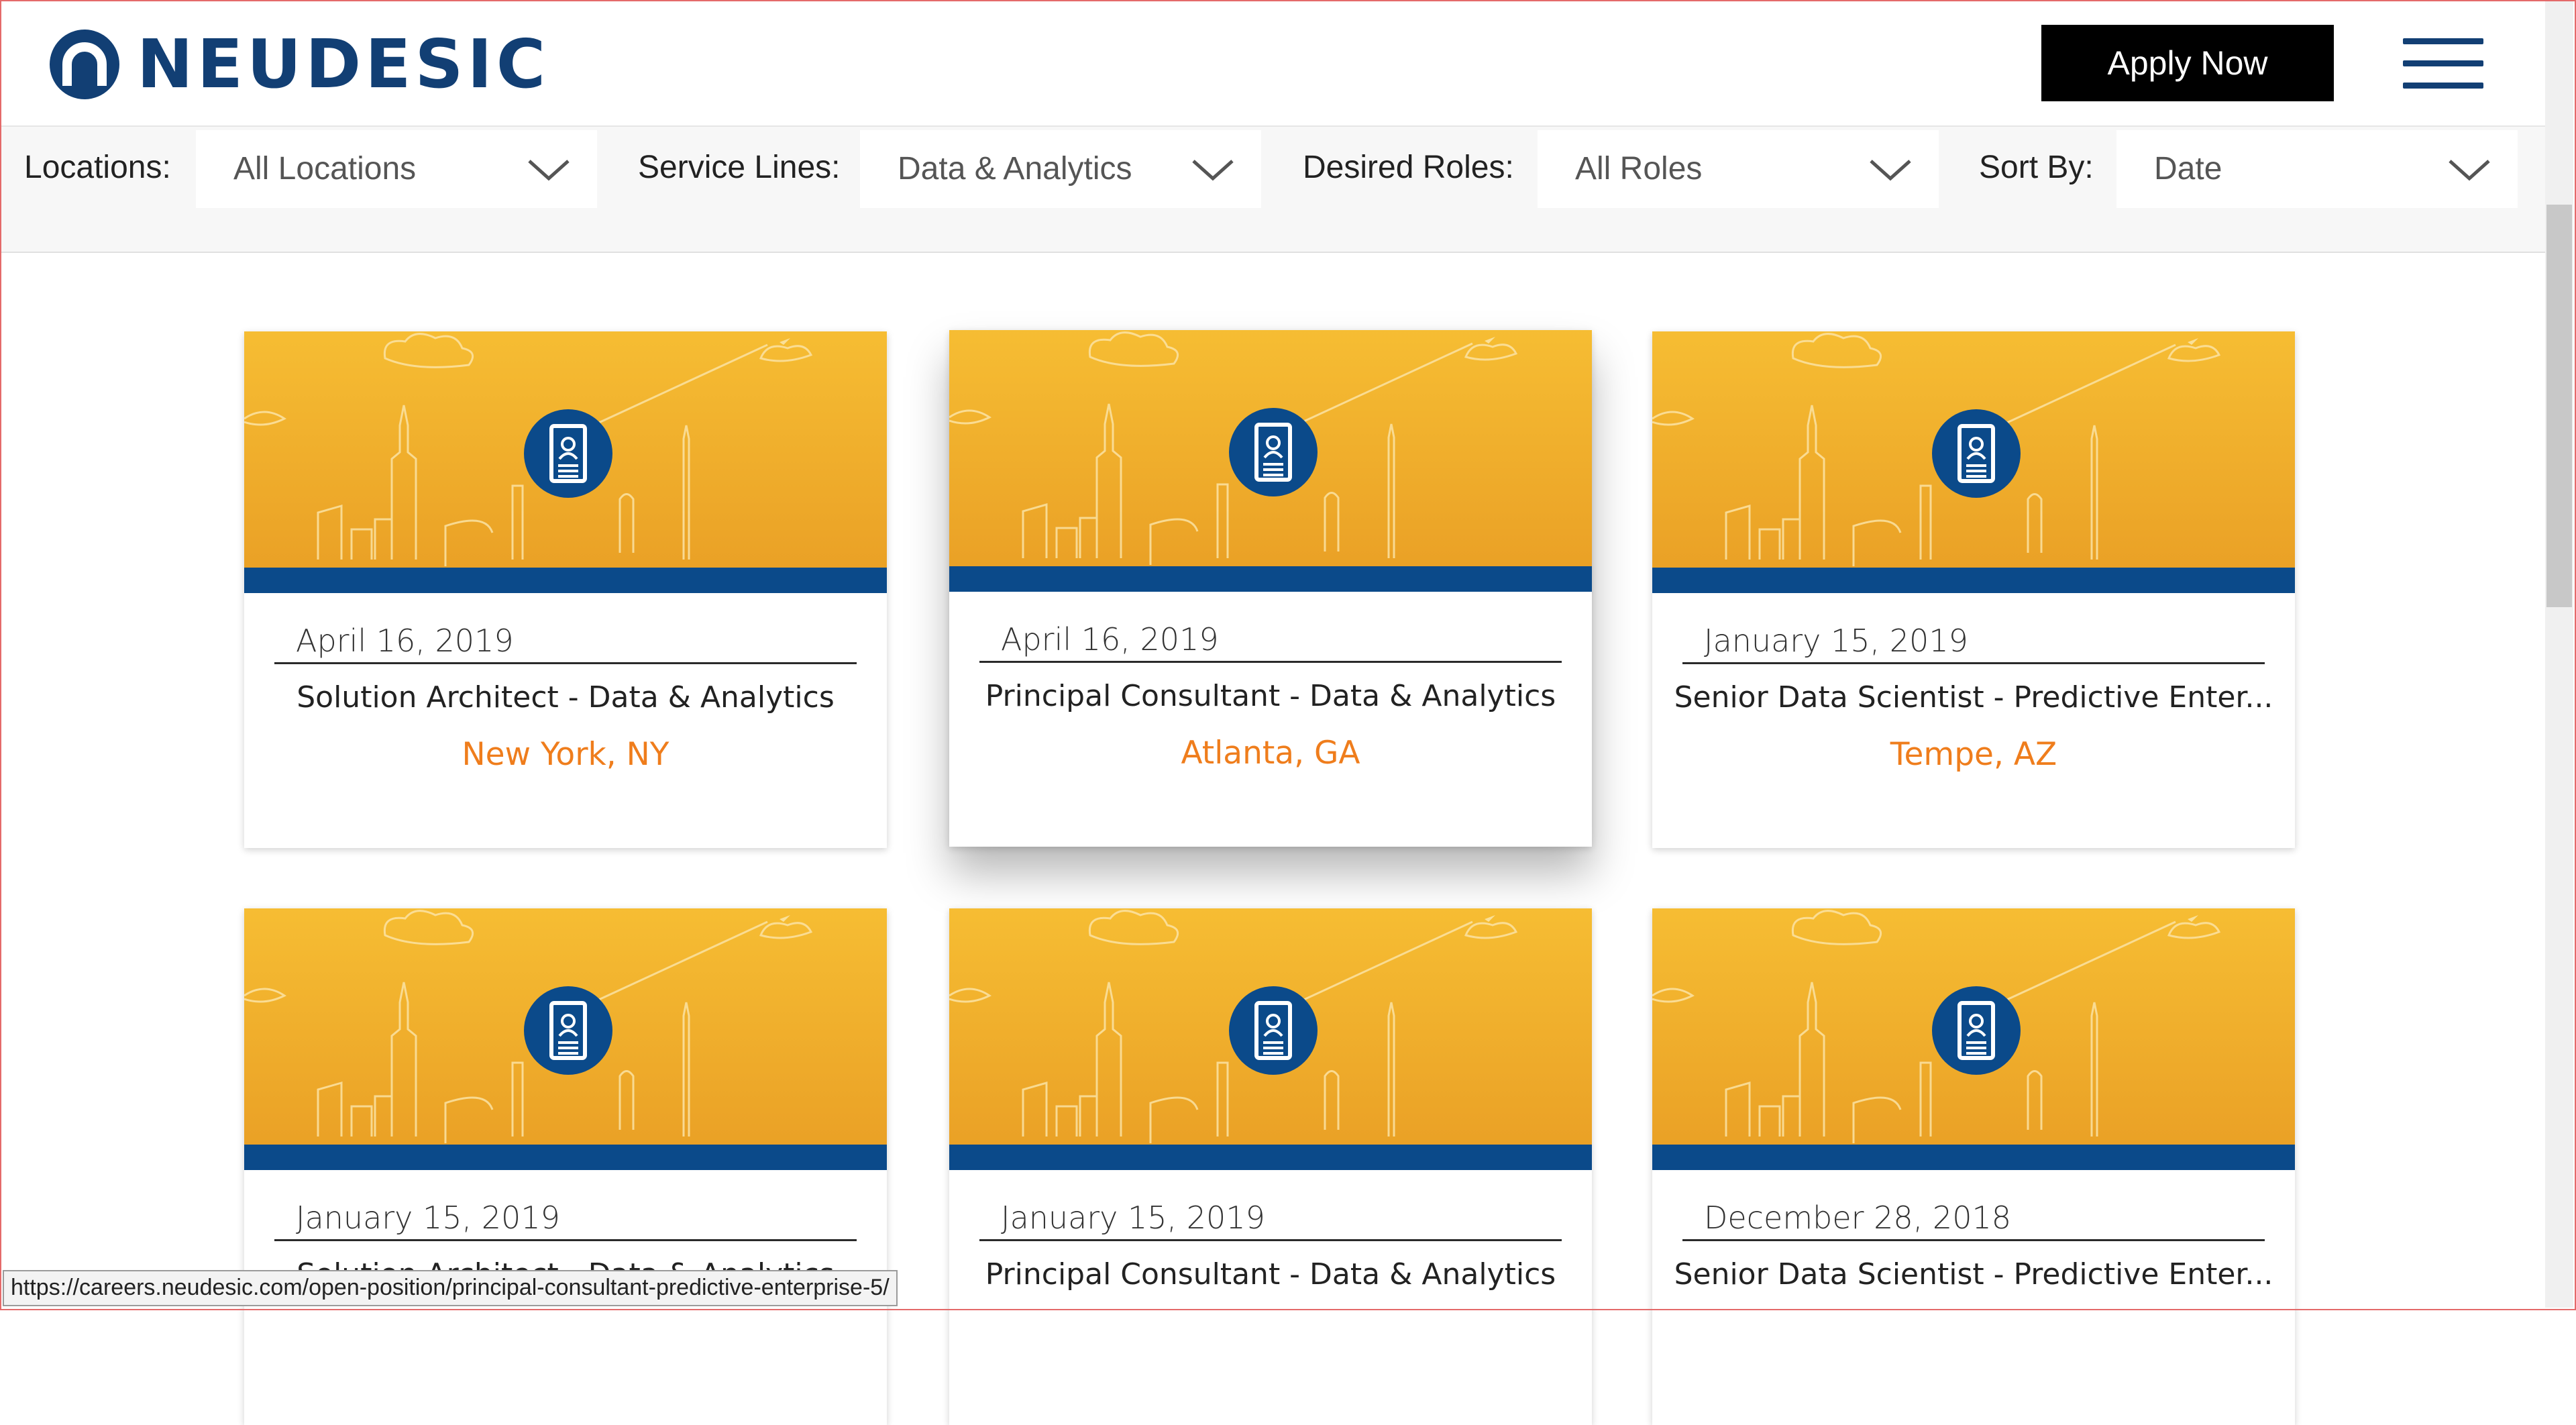  What do you see at coordinates (2317, 169) in the screenshot?
I see `sort-by-select: Date` at bounding box center [2317, 169].